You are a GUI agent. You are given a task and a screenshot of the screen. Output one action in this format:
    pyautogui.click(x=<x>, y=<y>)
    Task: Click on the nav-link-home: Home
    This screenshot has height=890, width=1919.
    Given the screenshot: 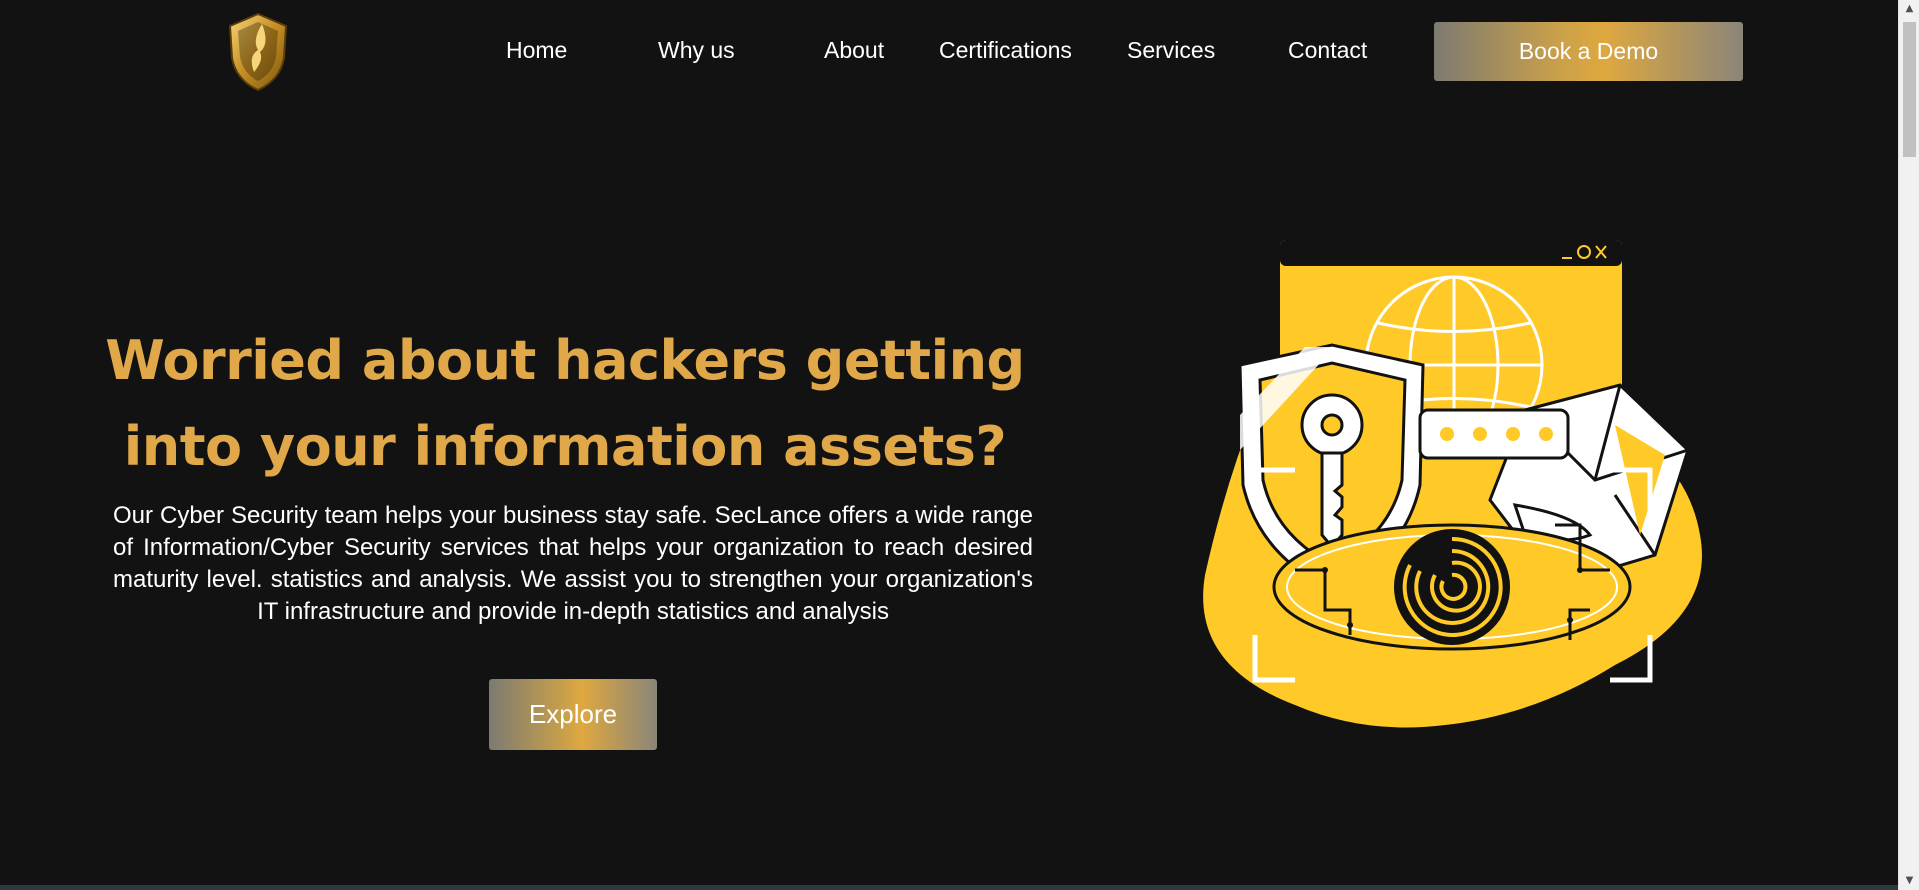 What is the action you would take?
    pyautogui.click(x=536, y=50)
    